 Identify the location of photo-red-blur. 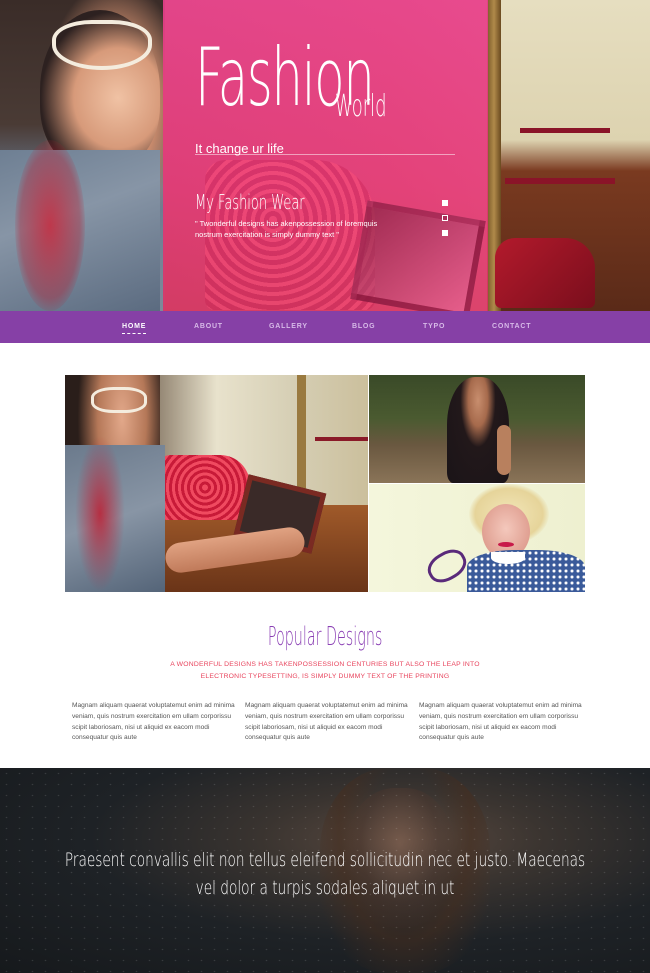
(100, 513).